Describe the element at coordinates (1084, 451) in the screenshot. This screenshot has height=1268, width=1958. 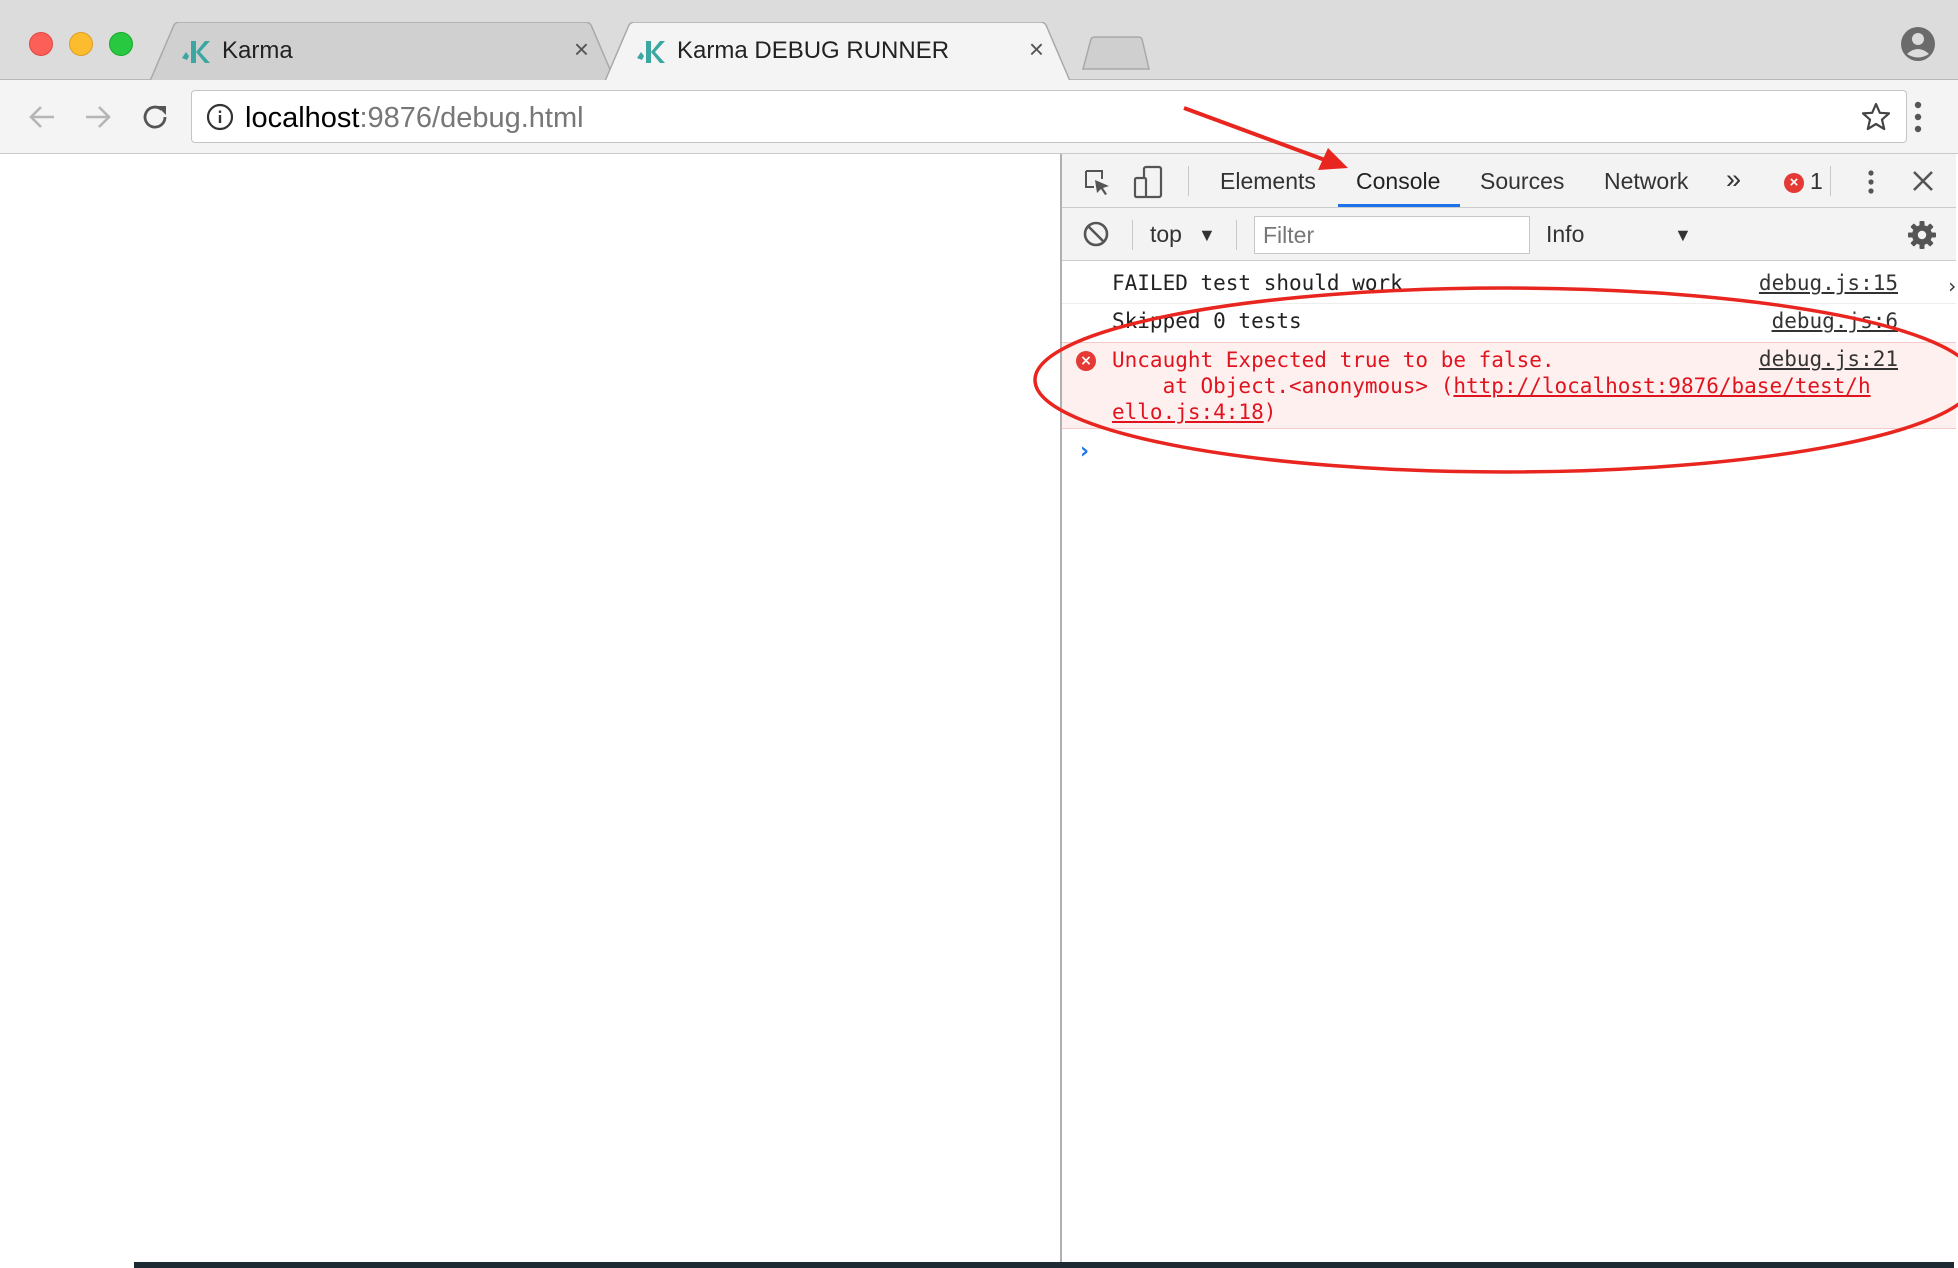
I see `console-prompt-icon: ›` at that location.